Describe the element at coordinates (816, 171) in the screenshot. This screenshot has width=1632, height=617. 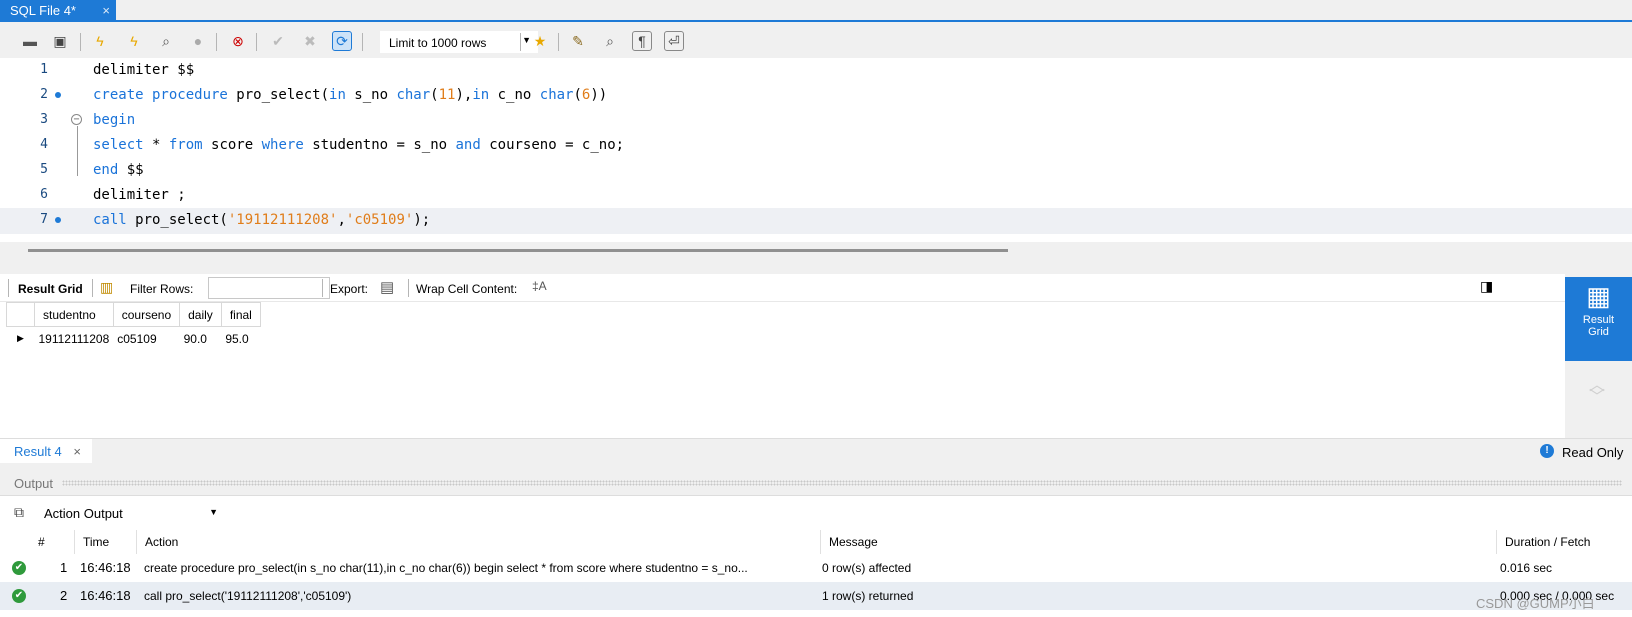
I see `editor-line: 5 end $$` at that location.